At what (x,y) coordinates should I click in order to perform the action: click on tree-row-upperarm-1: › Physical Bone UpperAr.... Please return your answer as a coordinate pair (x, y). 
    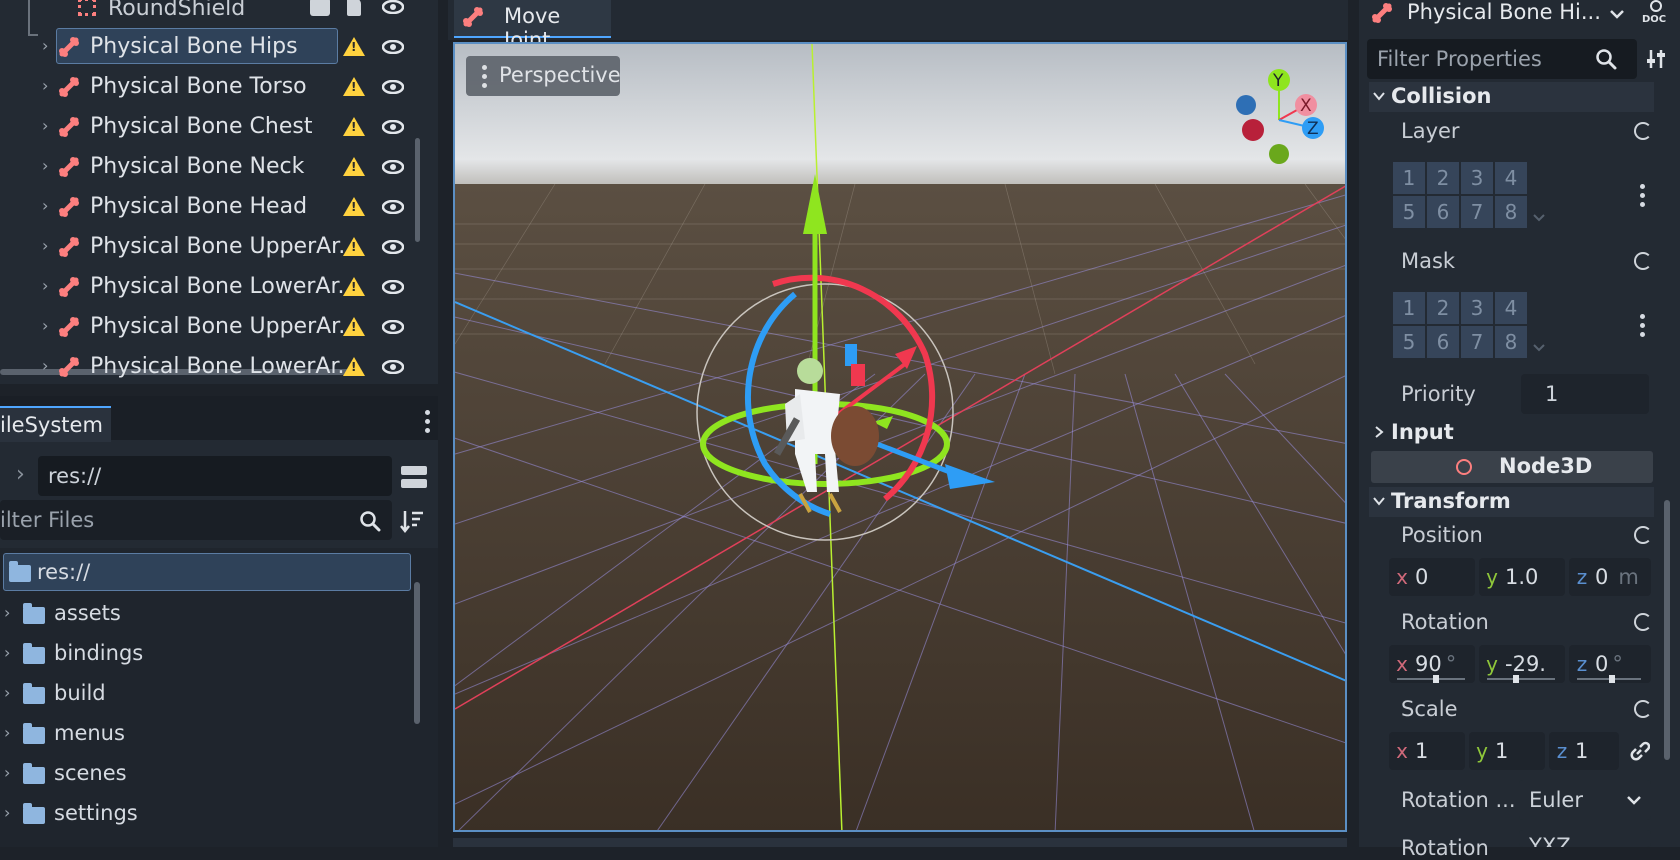
    Looking at the image, I should click on (205, 247).